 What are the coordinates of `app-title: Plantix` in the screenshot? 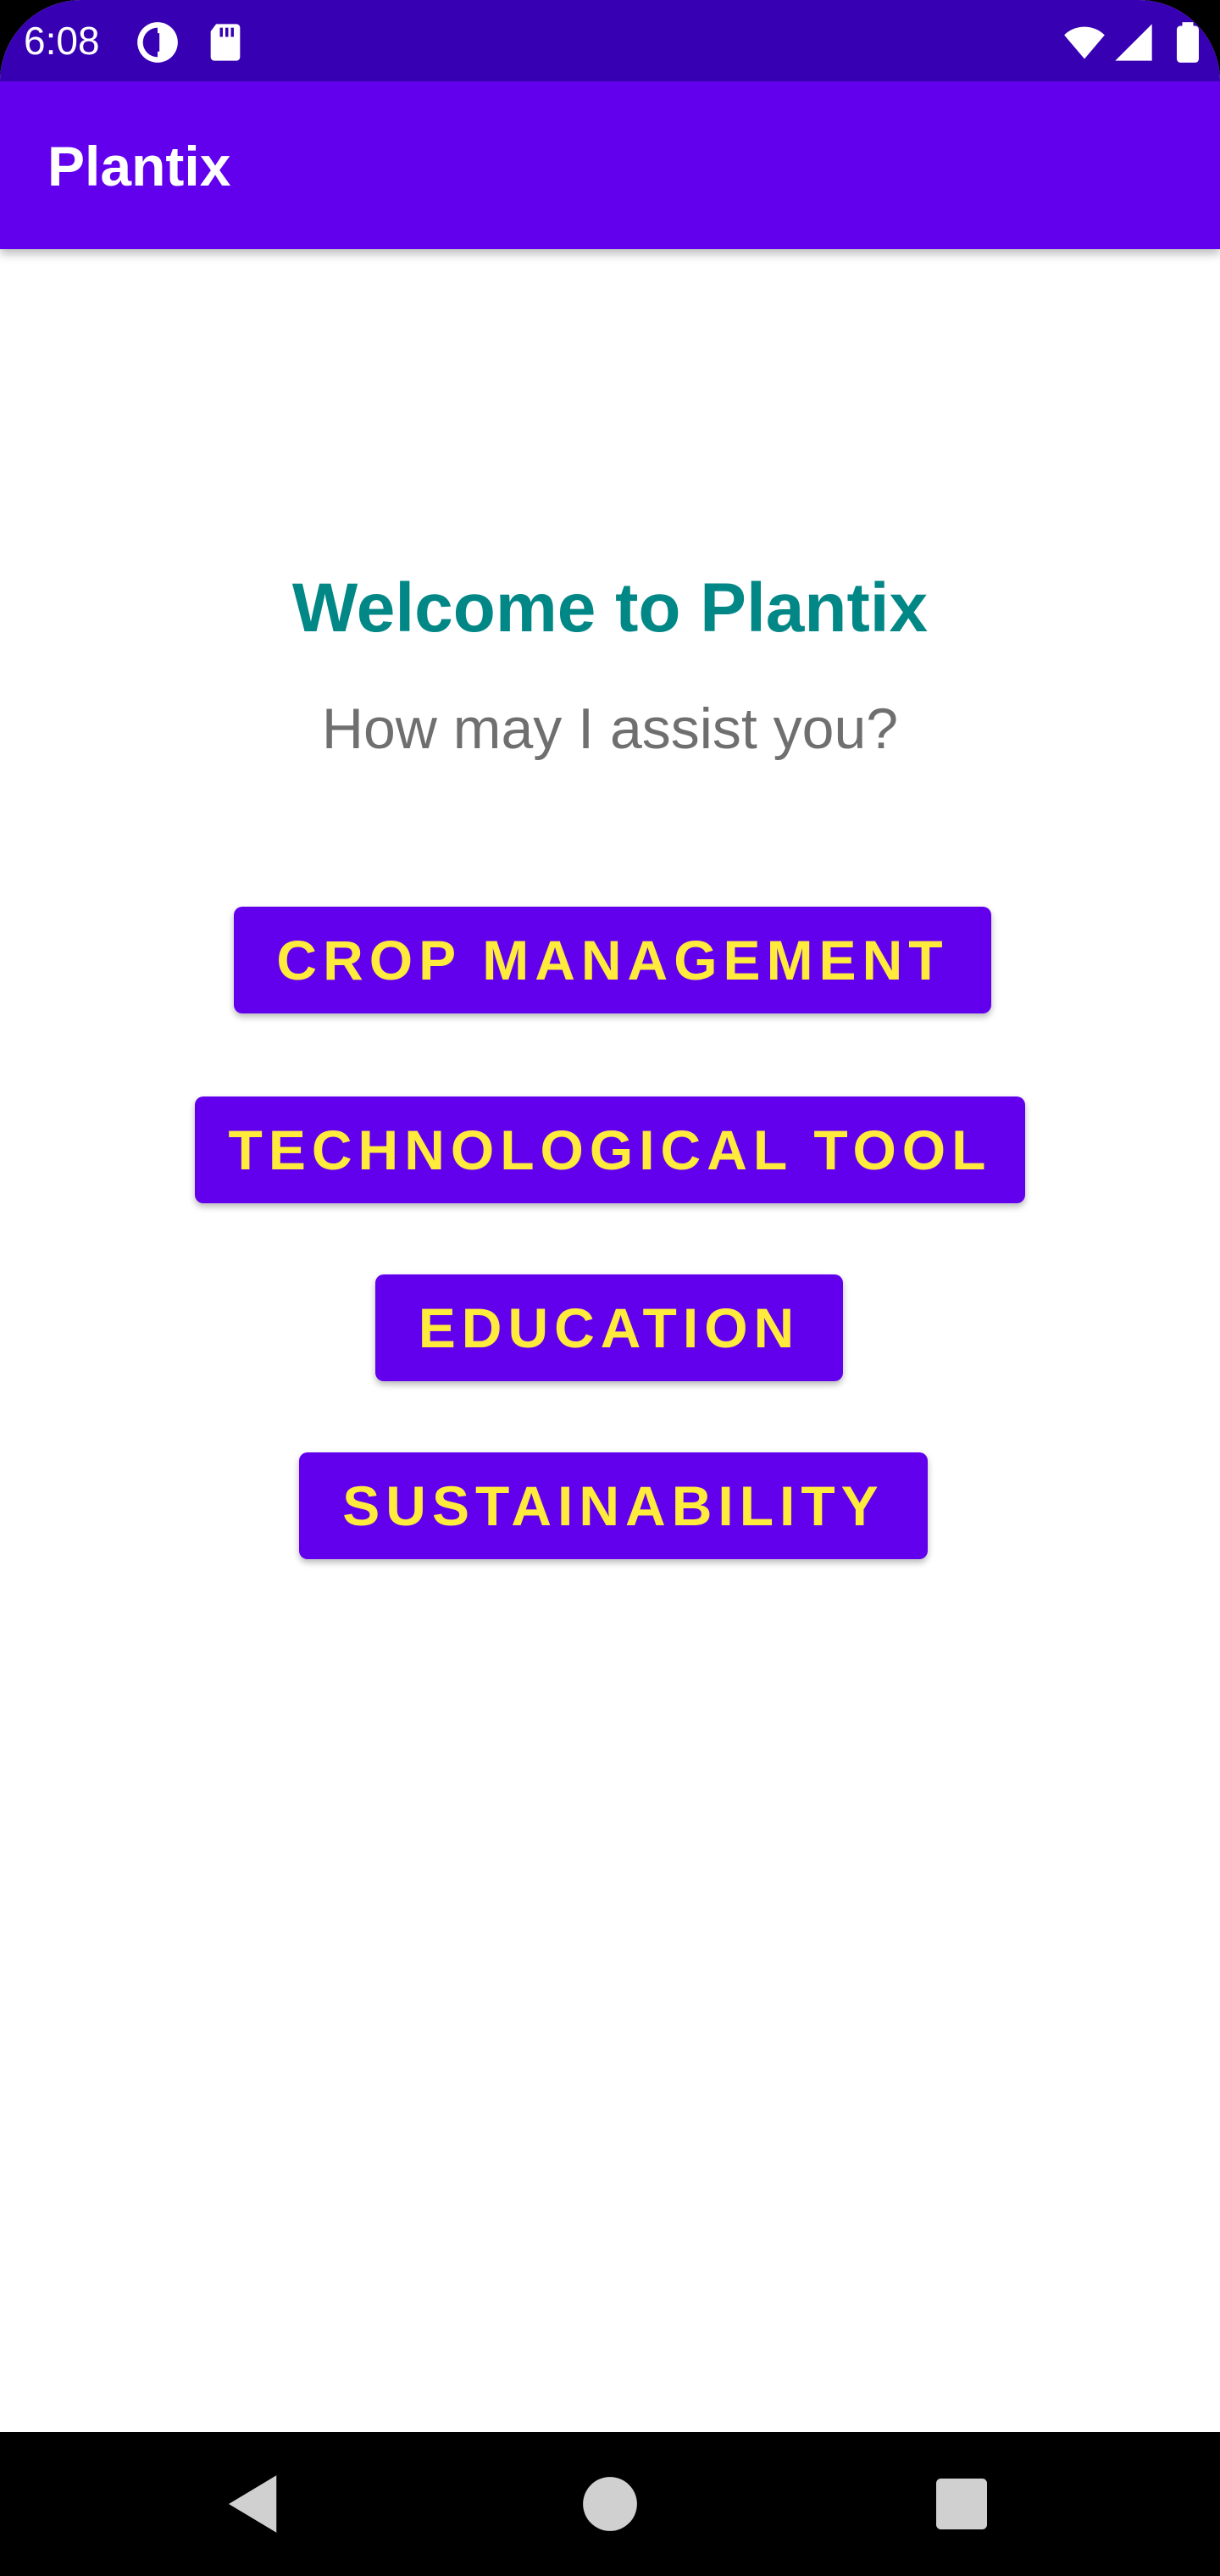 It's located at (139, 166).